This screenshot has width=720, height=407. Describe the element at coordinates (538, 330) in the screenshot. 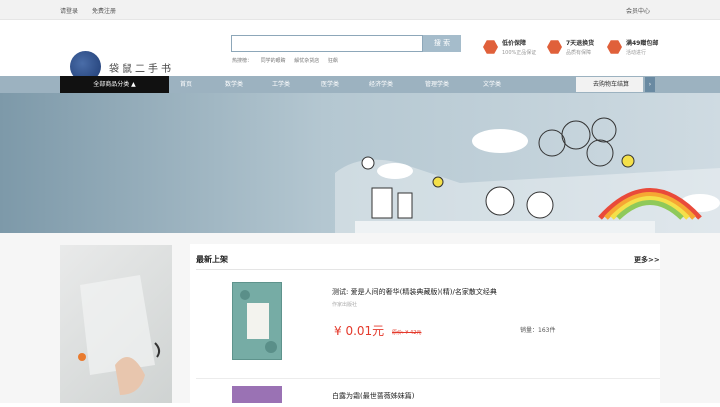

I see `product-sales: 销量：163件` at that location.